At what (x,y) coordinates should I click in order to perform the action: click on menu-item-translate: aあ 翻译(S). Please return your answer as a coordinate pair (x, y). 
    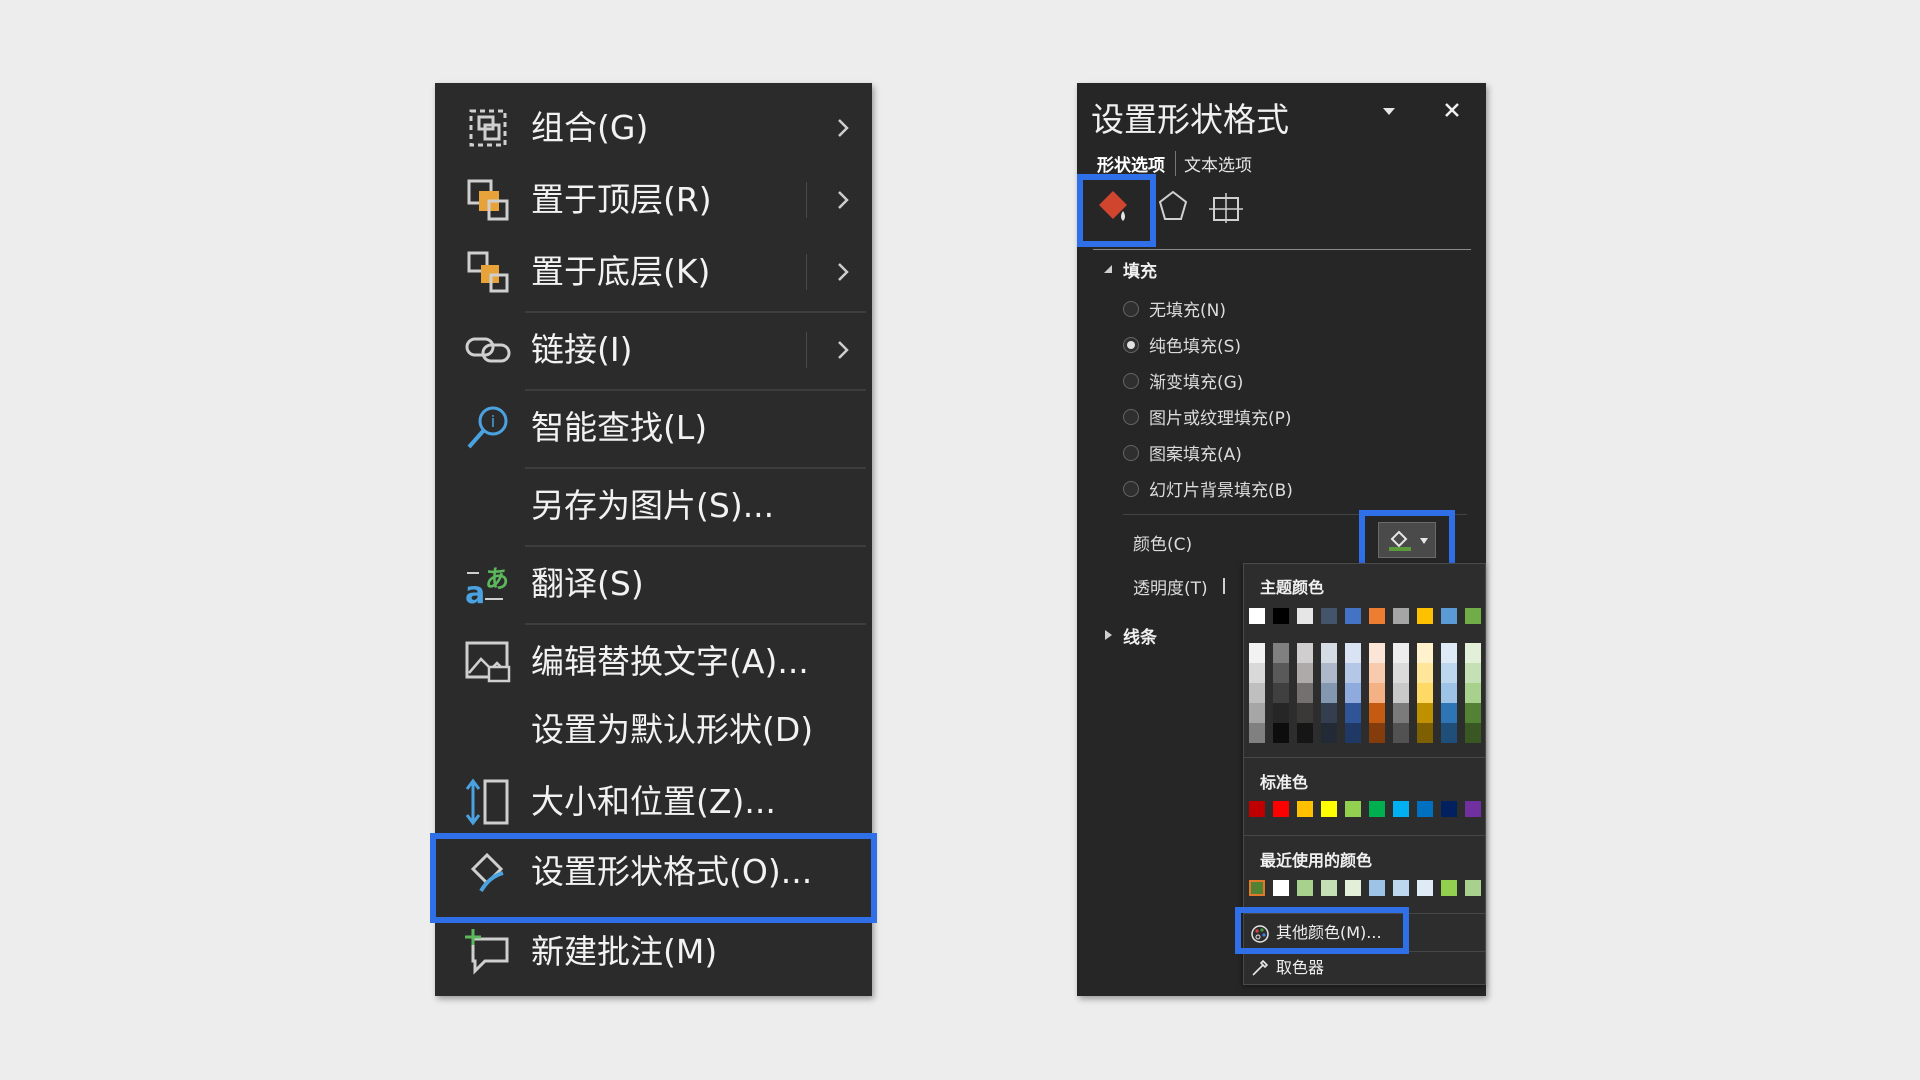
    Looking at the image, I should click on (653, 584).